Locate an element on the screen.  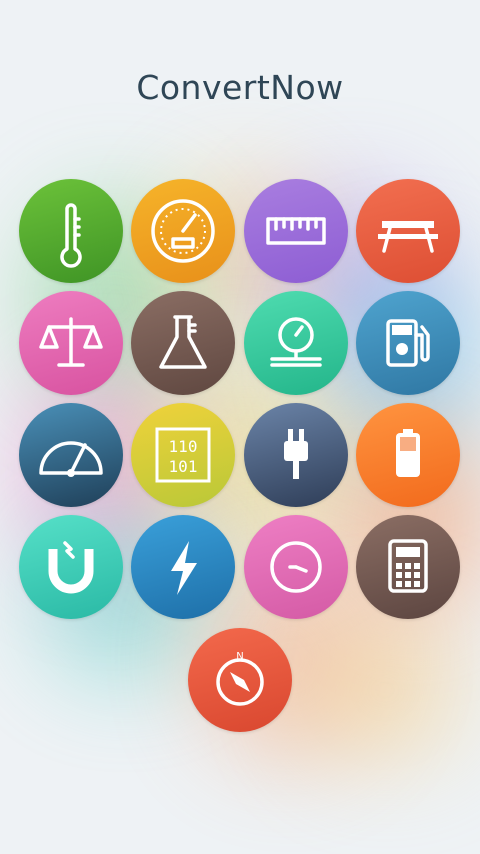
tile-area is located at coordinates (408, 231).